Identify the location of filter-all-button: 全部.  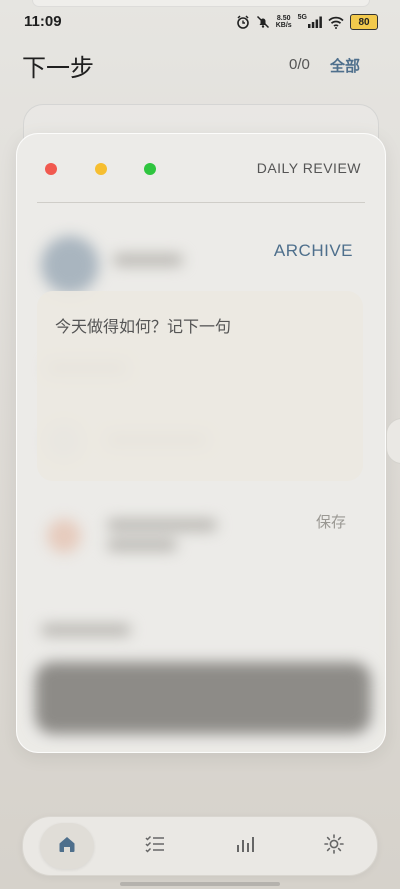
(345, 65).